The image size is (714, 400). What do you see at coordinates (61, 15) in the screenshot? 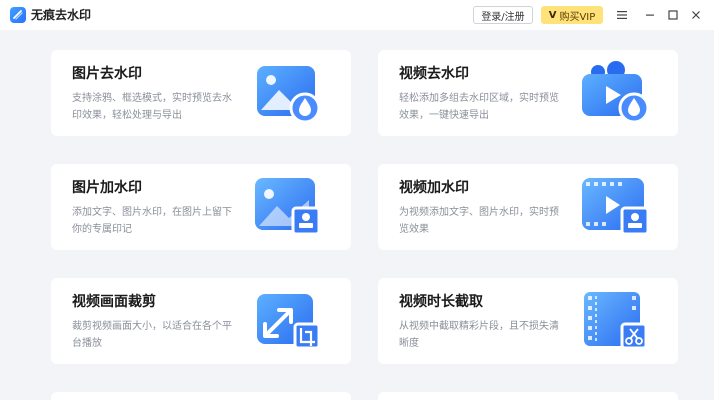
I see `app-title: 无痕去水印` at bounding box center [61, 15].